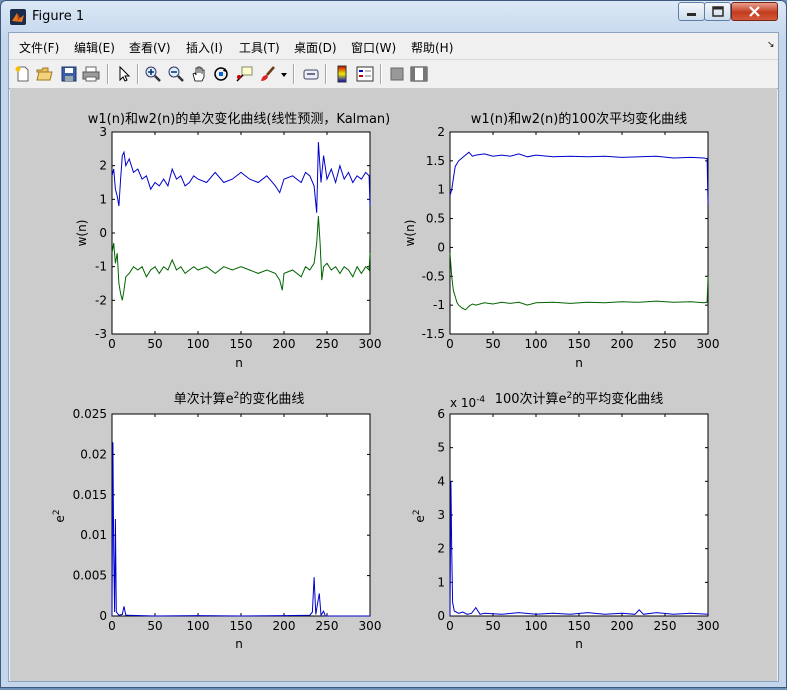 The width and height of the screenshot is (787, 690). I want to click on y-tick-label: 0.5, so click(435, 219).